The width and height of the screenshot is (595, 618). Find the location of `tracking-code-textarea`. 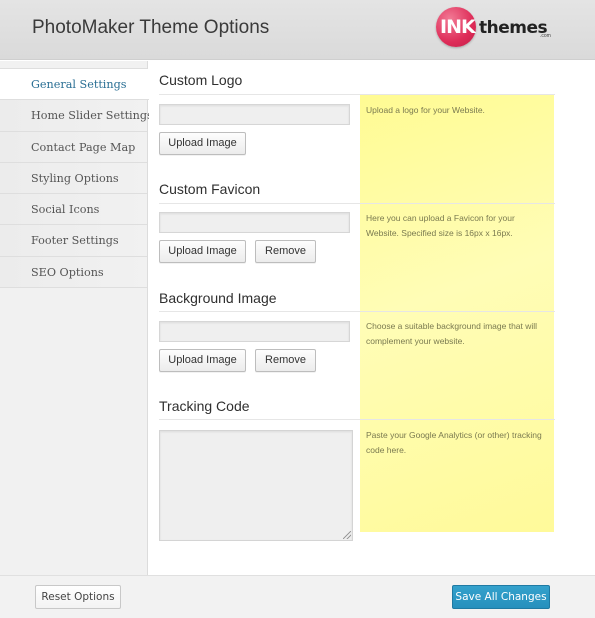

tracking-code-textarea is located at coordinates (256, 485).